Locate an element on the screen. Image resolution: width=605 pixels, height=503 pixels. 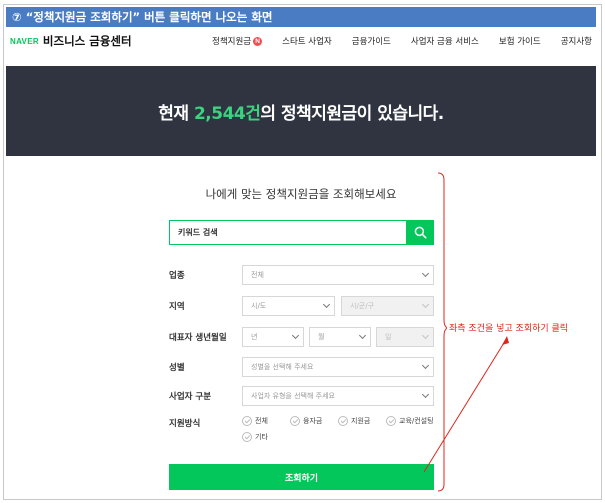
birth-month-select: 월 is located at coordinates (340, 337).